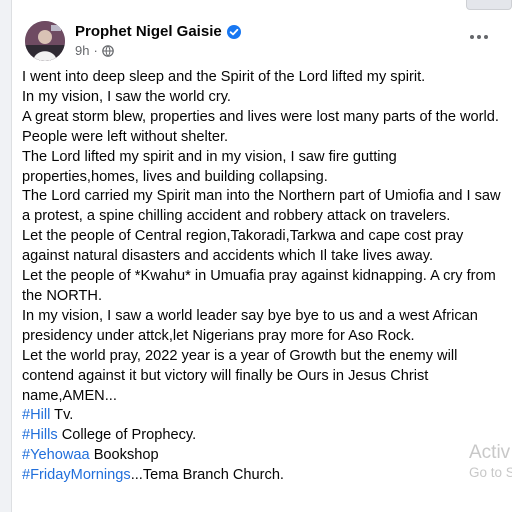 This screenshot has height=512, width=512. I want to click on hashtag-line: #Hill Tv., so click(265, 416).